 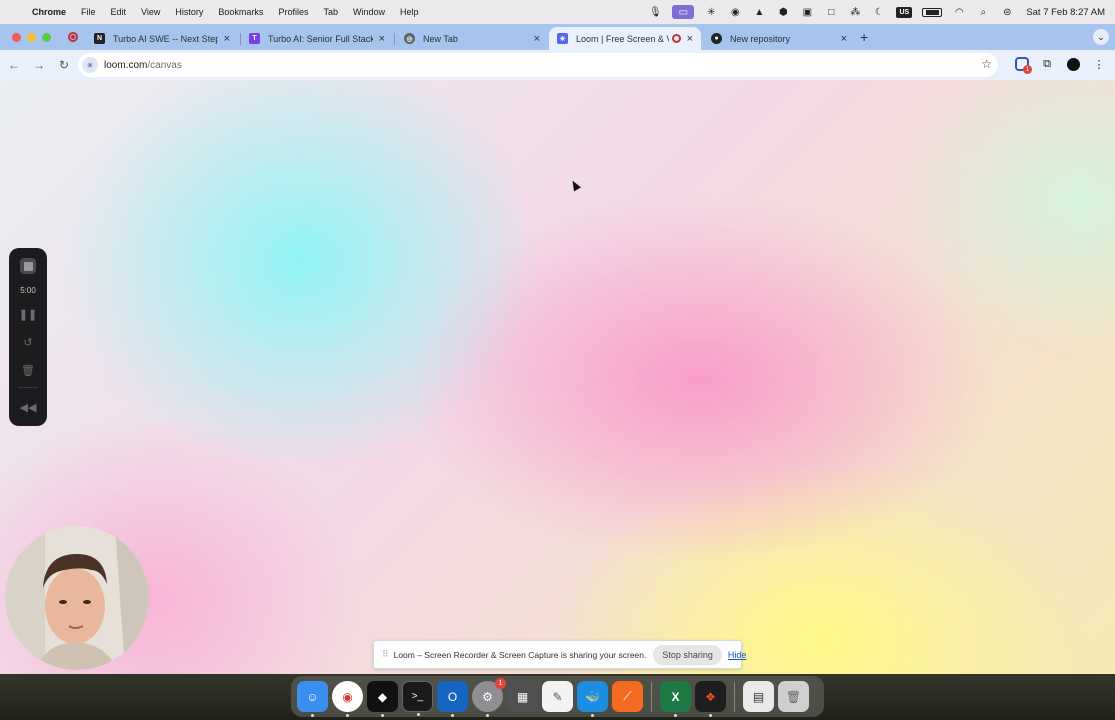 I want to click on preview-icon: ▤, so click(x=758, y=696).